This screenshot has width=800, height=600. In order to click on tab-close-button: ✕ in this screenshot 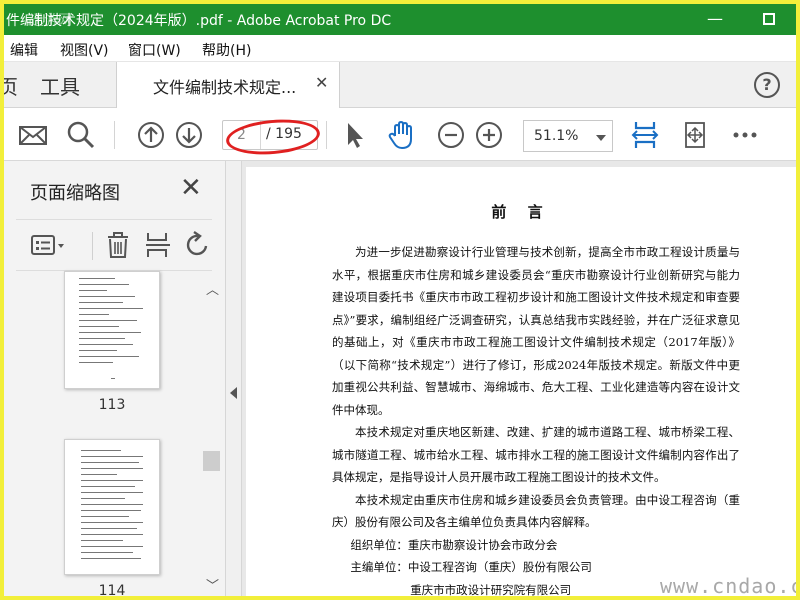, I will do `click(321, 82)`.